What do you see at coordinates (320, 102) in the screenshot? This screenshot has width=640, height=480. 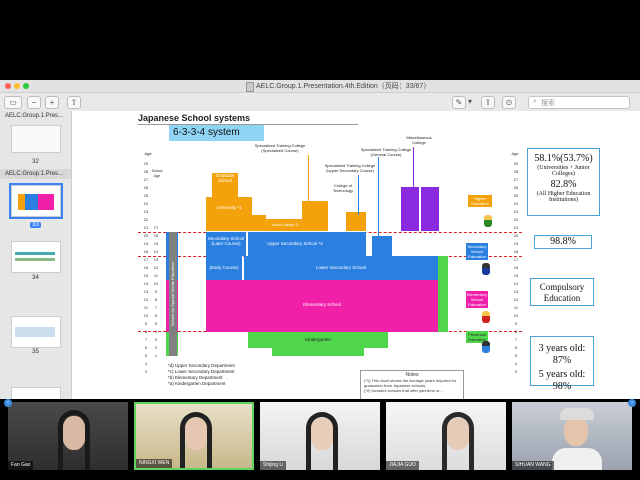 I see `toolbar: ▭ − + ⇧ ✎ ▾ ⇪ ⊙ ⌕ 搜索` at bounding box center [320, 102].